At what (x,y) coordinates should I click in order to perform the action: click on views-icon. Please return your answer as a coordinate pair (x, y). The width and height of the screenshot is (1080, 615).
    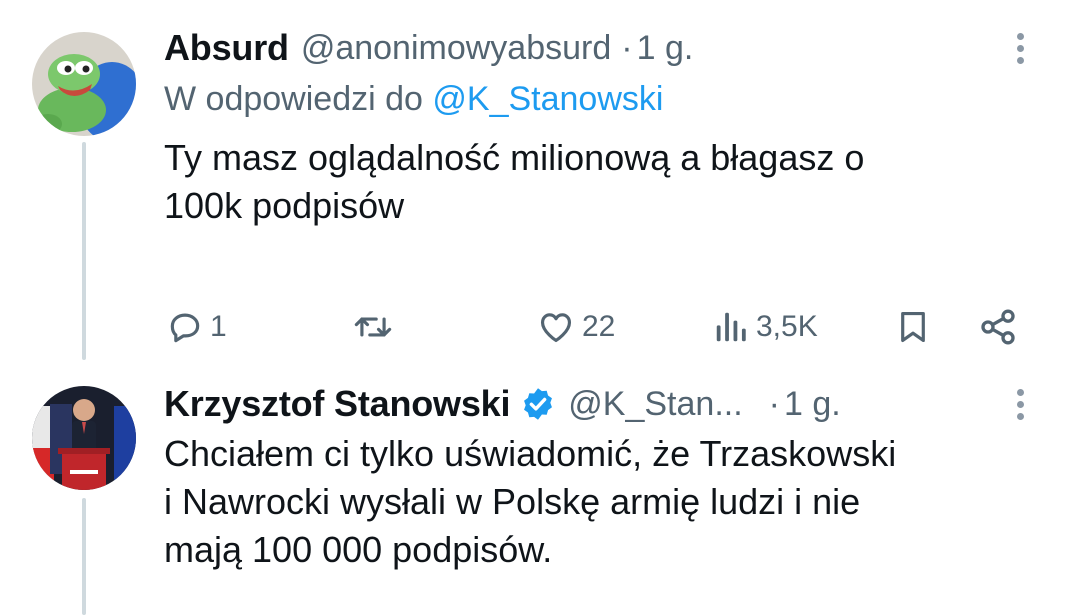
    Looking at the image, I should click on (731, 327).